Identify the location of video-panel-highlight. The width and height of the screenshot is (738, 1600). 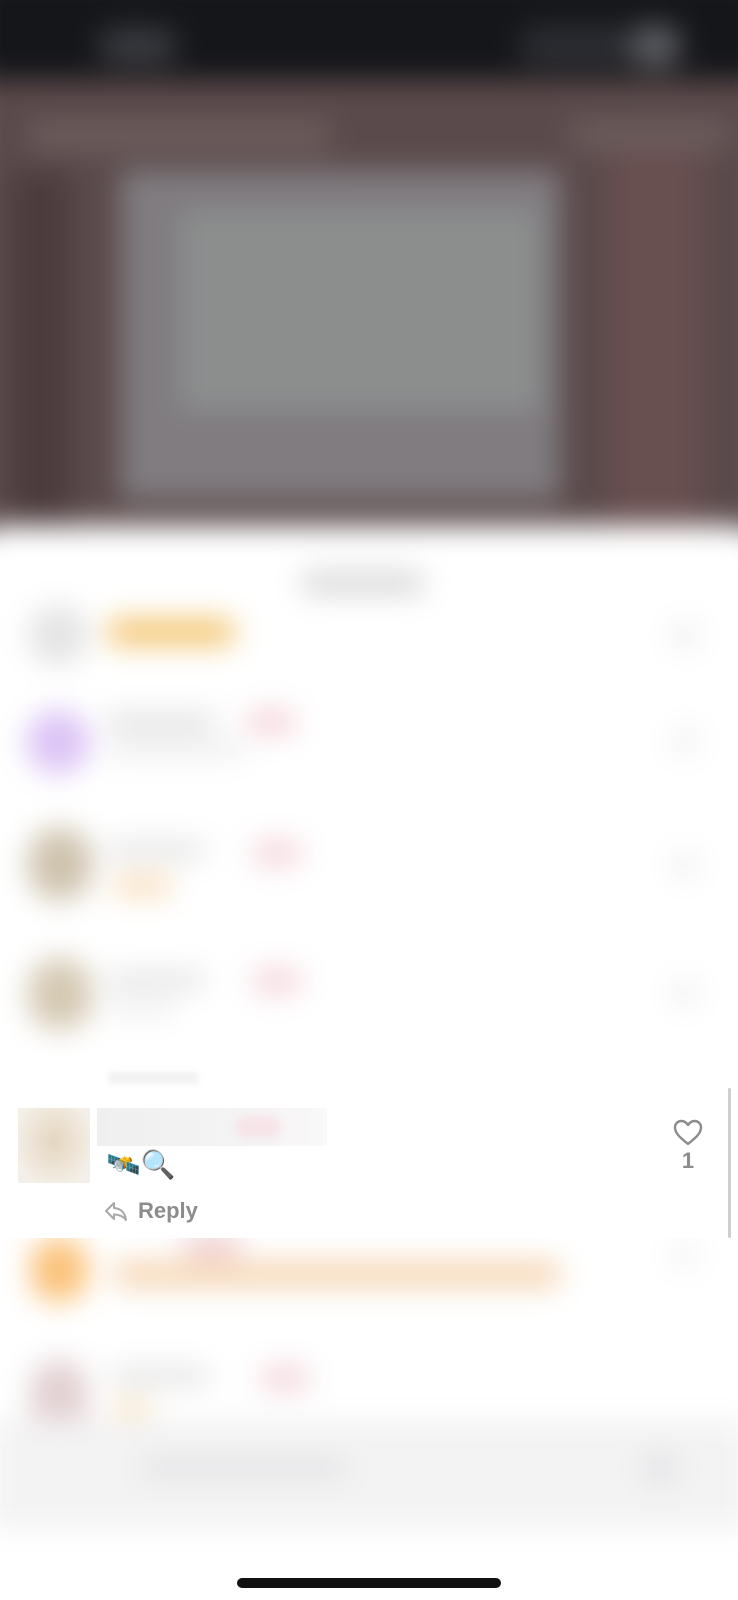
(360, 310).